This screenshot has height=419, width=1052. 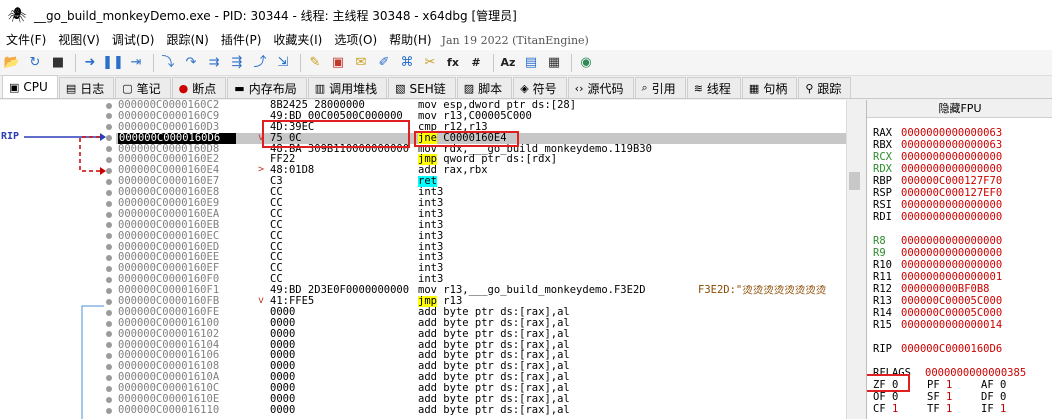 What do you see at coordinates (241, 40) in the screenshot?
I see `menu-plugins: 插件(P)` at bounding box center [241, 40].